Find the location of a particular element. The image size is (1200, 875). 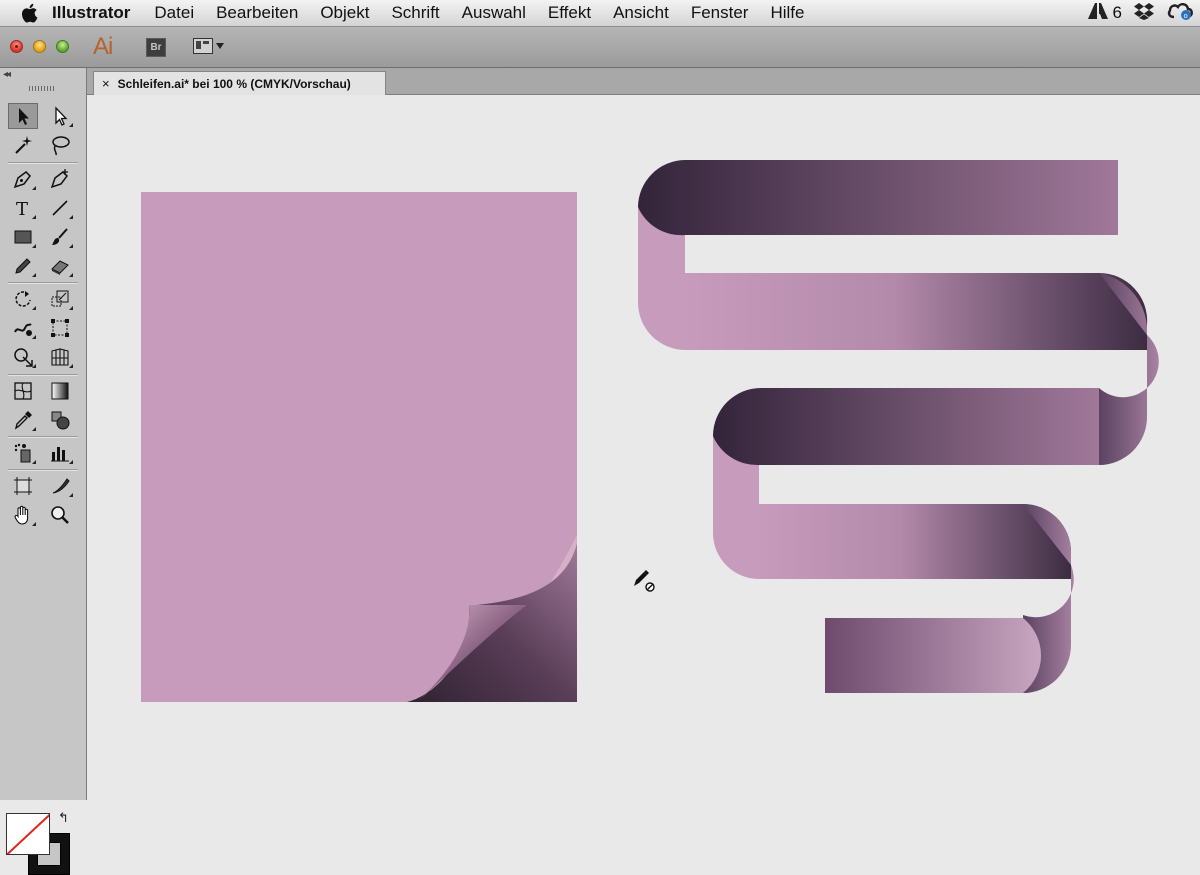

direct-selection-arrow-icon is located at coordinates (61, 116).